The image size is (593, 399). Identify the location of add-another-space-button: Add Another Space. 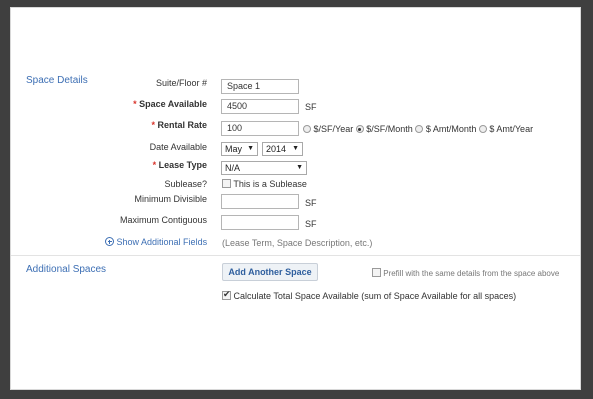
(270, 272).